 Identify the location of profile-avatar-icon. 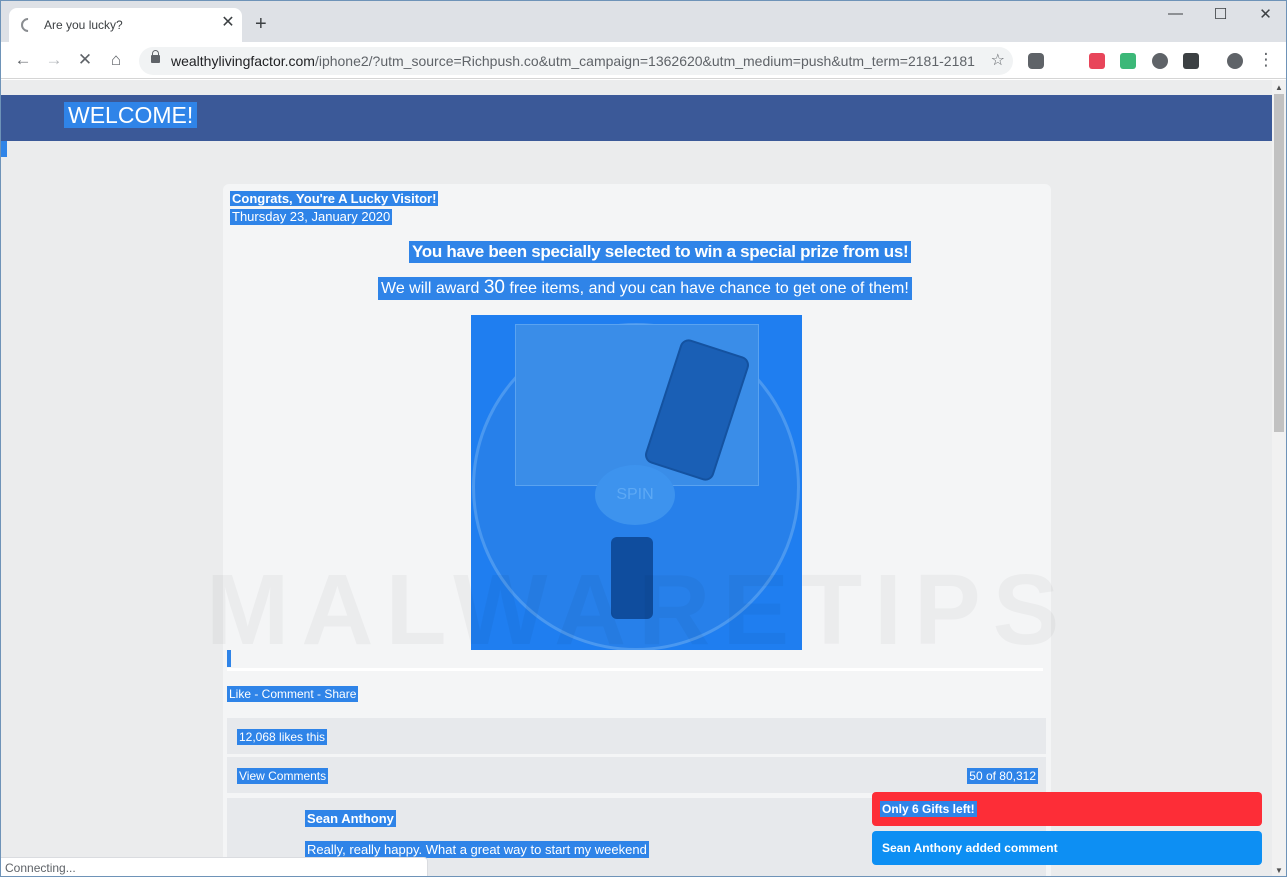
(1235, 61).